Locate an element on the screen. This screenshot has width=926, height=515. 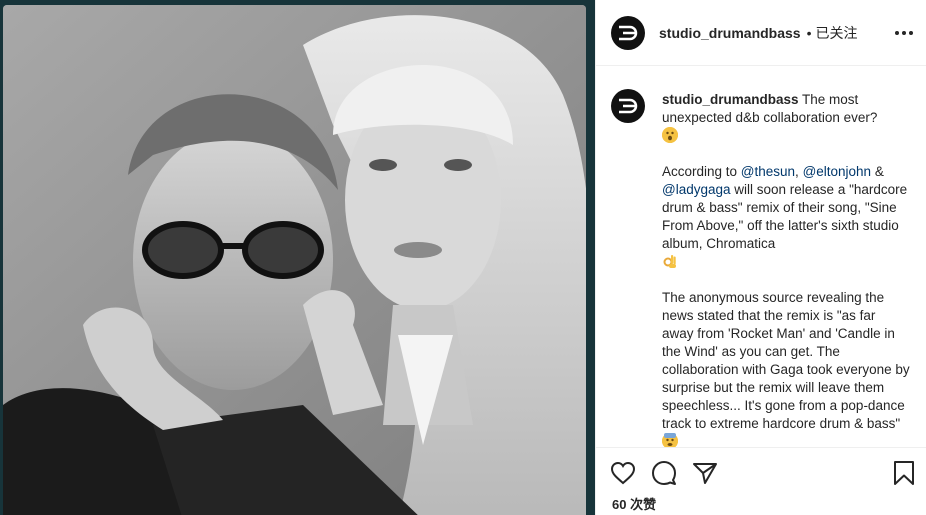
post-header: studio_drumandbass • 已关注 is located at coordinates (761, 33).